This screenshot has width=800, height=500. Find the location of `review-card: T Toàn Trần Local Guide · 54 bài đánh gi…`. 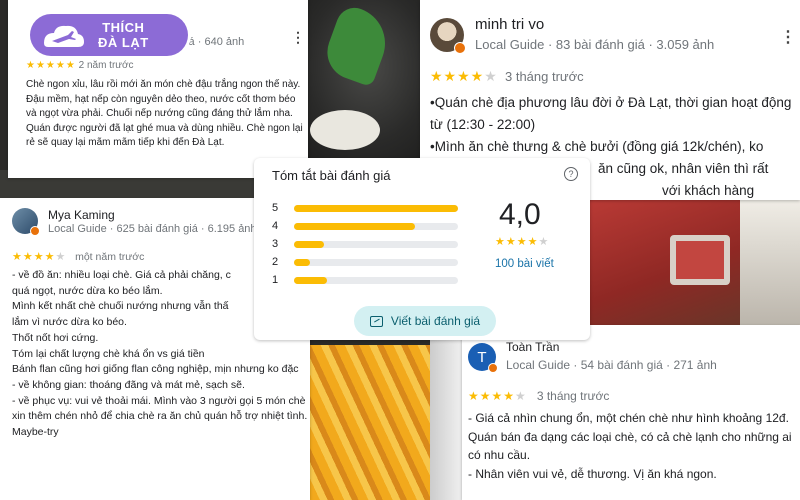

review-card: T Toàn Trần Local Guide · 54 bài đánh gi… is located at coordinates (631, 412).